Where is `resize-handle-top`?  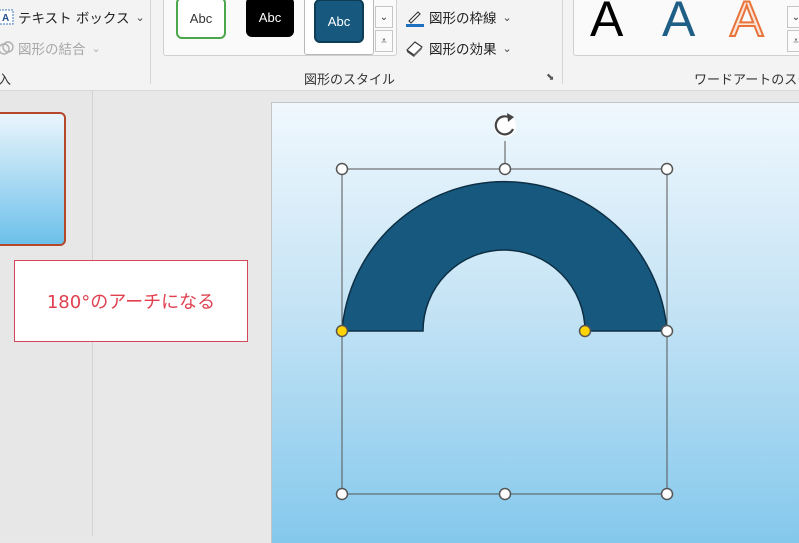 resize-handle-top is located at coordinates (505, 169).